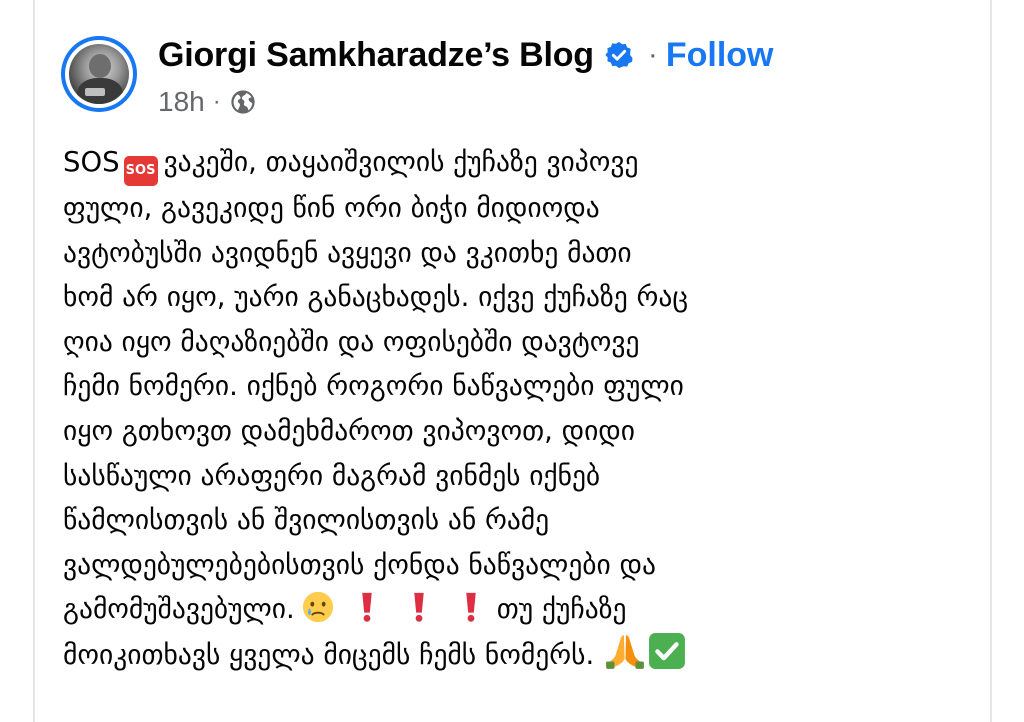 This screenshot has width=1024, height=722. I want to click on post-text-line: ფული, გავეკიდე წინ ორი ბიჭი მიდიოდა, so click(331, 208).